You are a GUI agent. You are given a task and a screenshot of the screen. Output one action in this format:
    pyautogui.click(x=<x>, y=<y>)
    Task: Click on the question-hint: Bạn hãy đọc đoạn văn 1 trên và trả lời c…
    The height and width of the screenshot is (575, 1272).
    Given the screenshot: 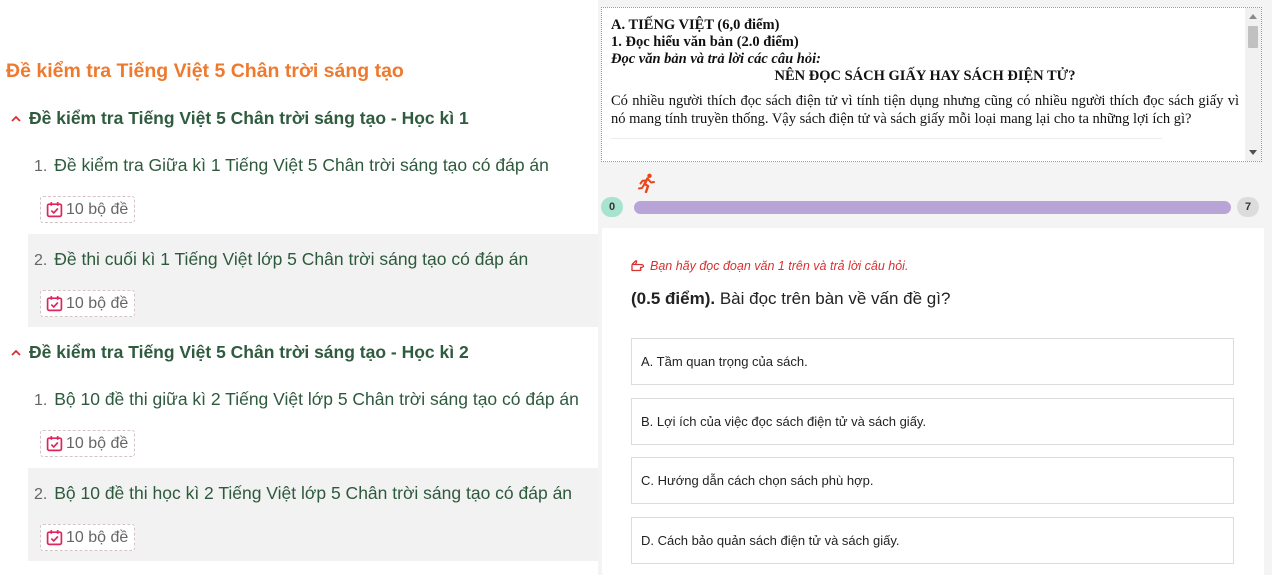 What is the action you would take?
    pyautogui.click(x=769, y=266)
    